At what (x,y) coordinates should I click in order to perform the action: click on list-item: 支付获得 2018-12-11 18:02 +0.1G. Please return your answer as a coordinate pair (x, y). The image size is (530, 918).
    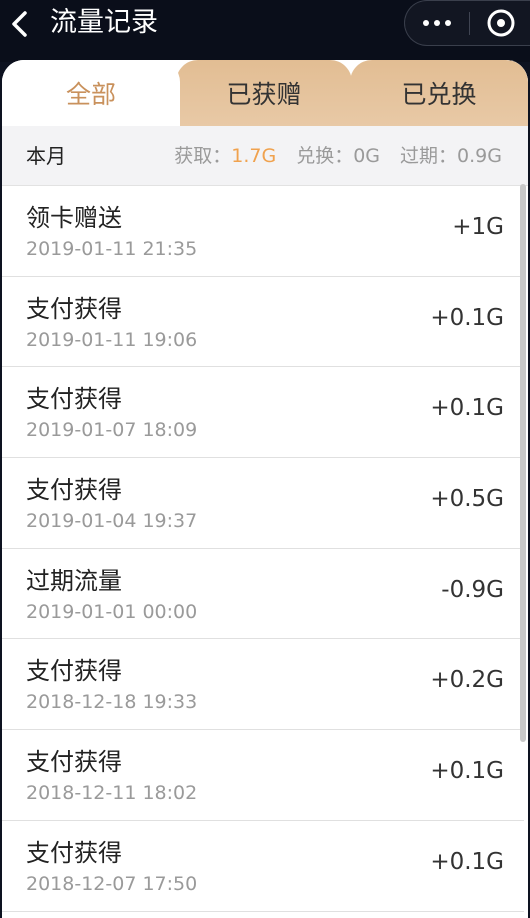
    Looking at the image, I should click on (263, 775).